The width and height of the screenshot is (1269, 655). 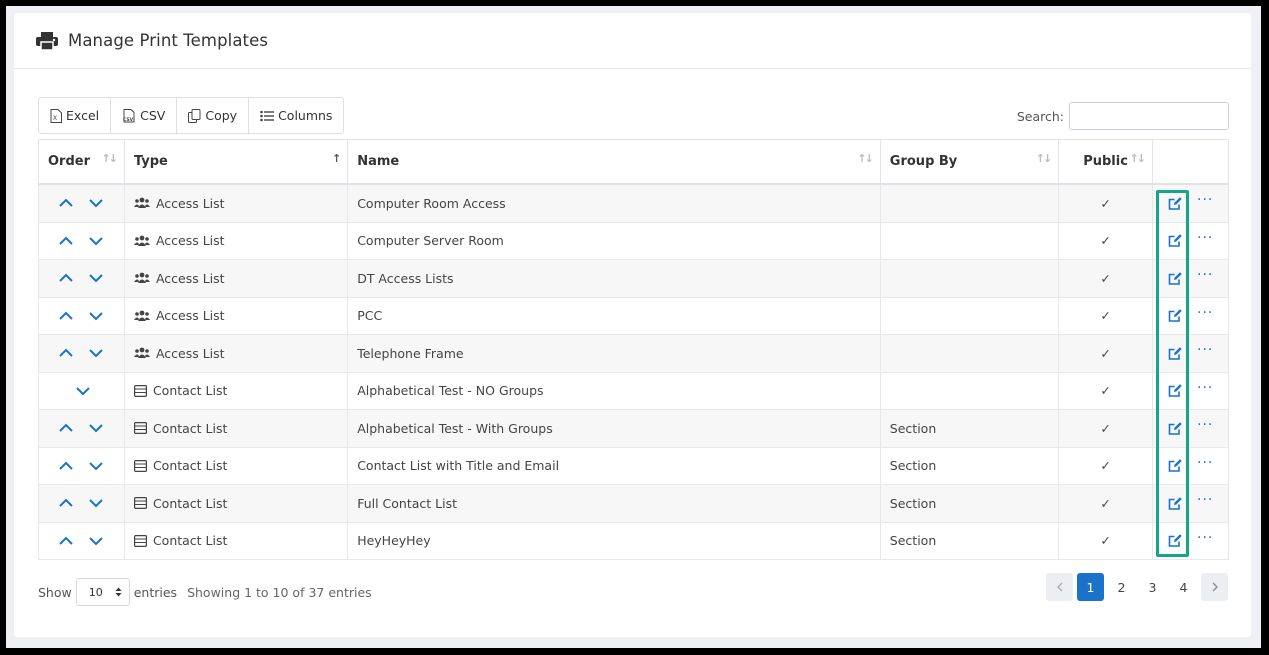 What do you see at coordinates (155, 592) in the screenshot?
I see `entries-label: entries` at bounding box center [155, 592].